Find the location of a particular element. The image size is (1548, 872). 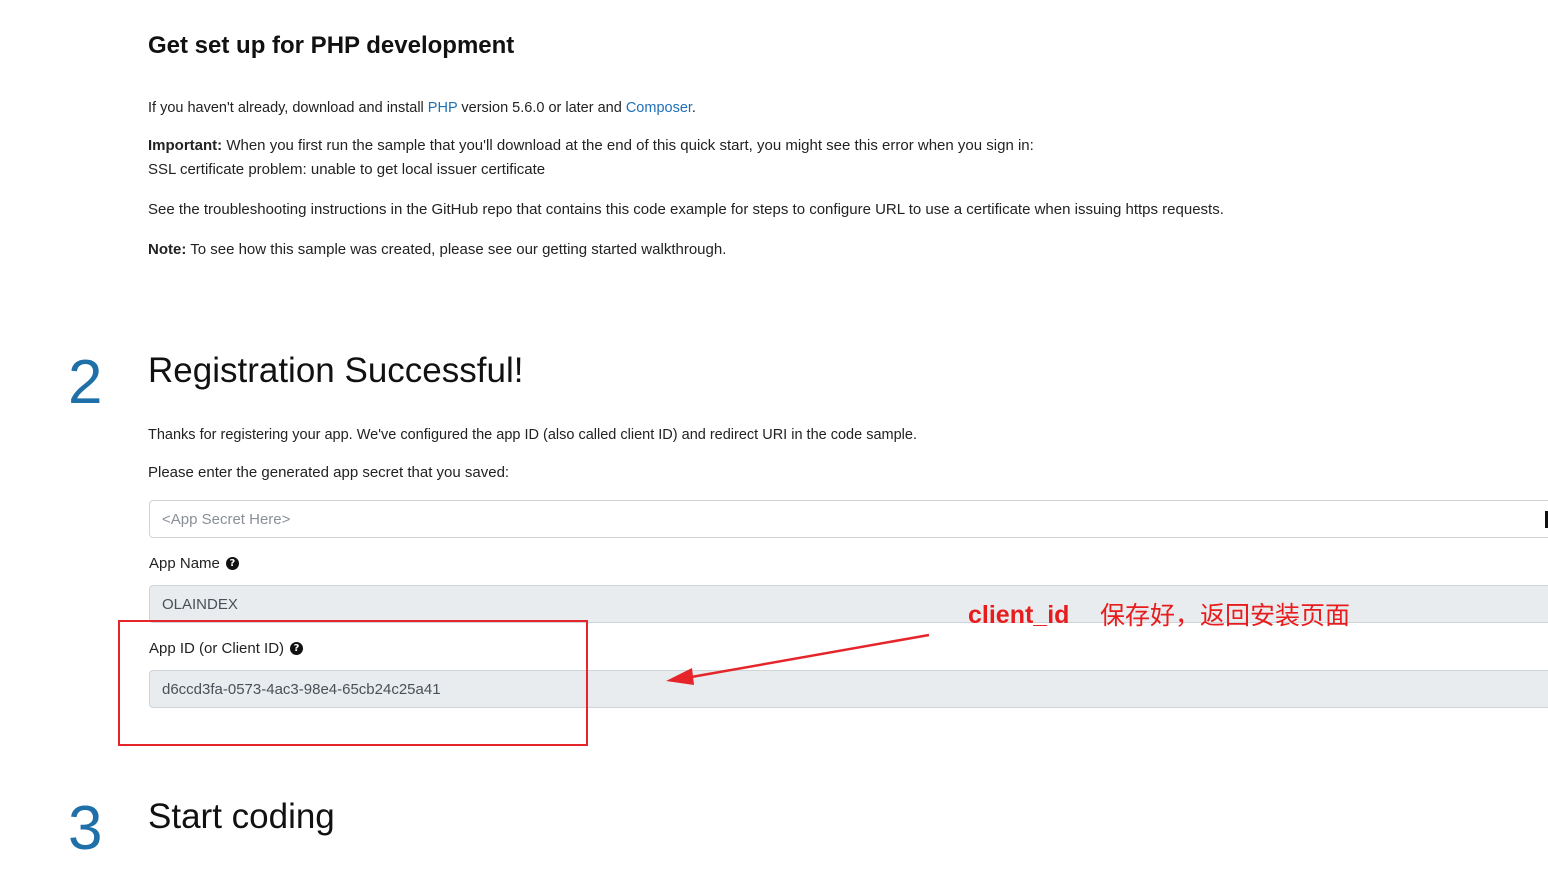

arrow-shaft is located at coordinates (804, 657).